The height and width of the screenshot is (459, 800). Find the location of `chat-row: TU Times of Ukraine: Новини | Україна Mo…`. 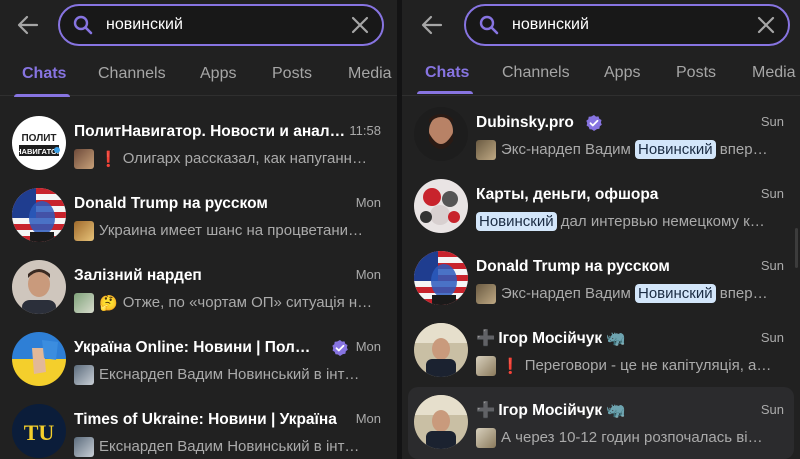

chat-row: TU Times of Ukraine: Новини | Україна Mo… is located at coordinates (198, 427).